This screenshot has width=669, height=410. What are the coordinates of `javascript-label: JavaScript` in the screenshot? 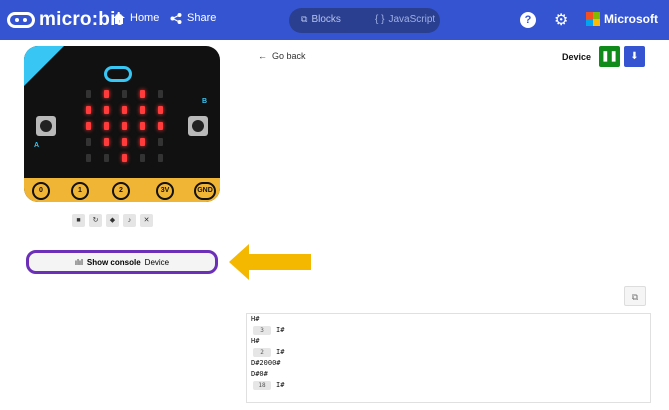 It's located at (412, 19).